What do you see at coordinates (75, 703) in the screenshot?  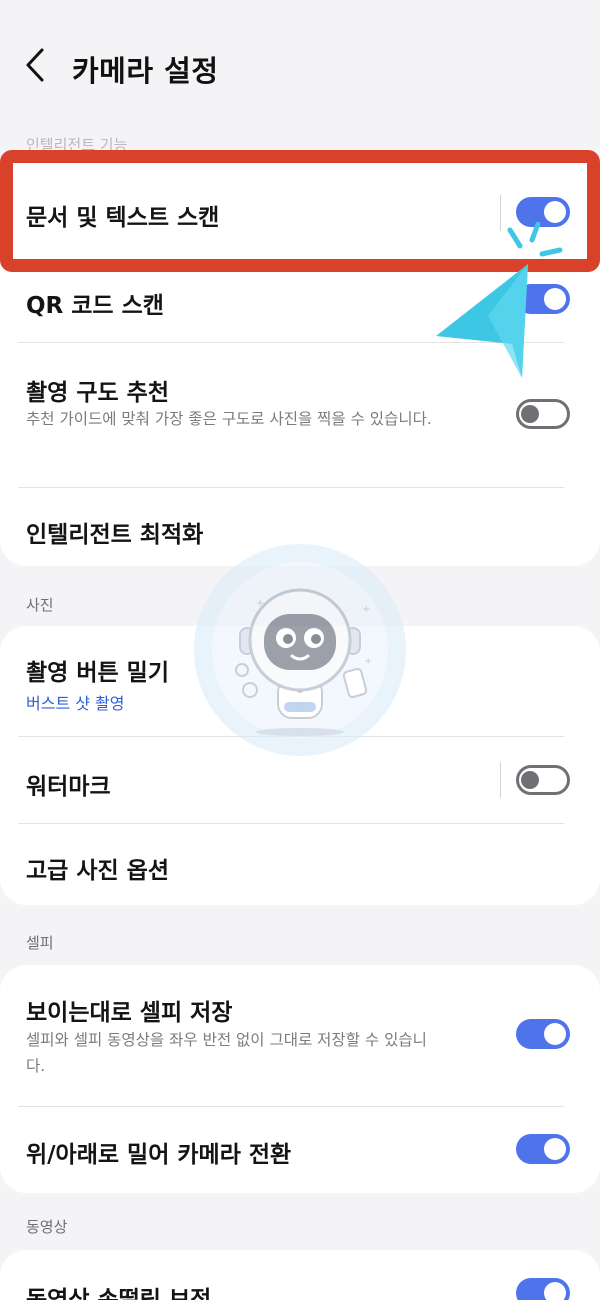 I see `swipe-shutter-subtitle: 버스트 샷 촬영` at bounding box center [75, 703].